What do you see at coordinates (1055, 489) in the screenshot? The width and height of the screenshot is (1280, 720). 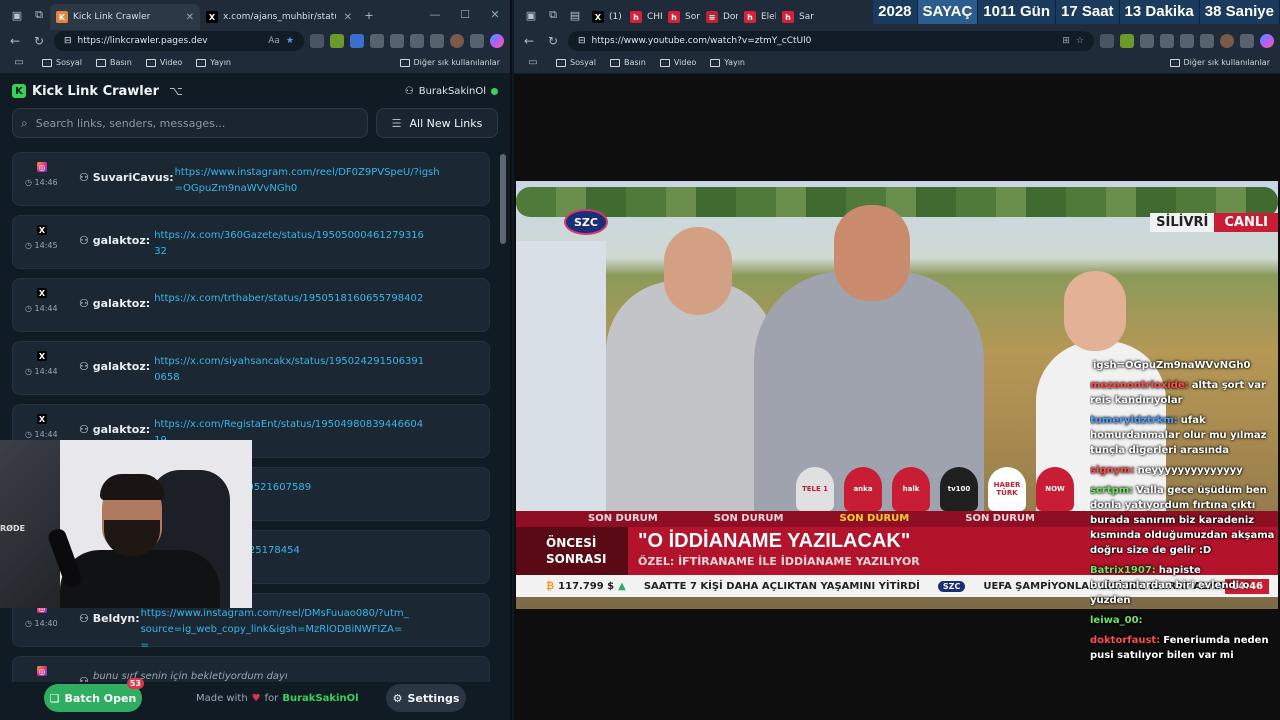 I see `press-mic: NOW` at bounding box center [1055, 489].